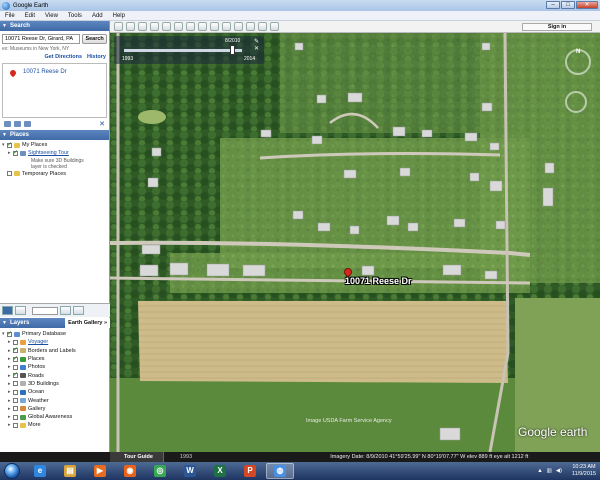 This screenshot has height=480, width=600. What do you see at coordinates (559, 471) in the screenshot?
I see `volume-icon: ◀)` at bounding box center [559, 471].